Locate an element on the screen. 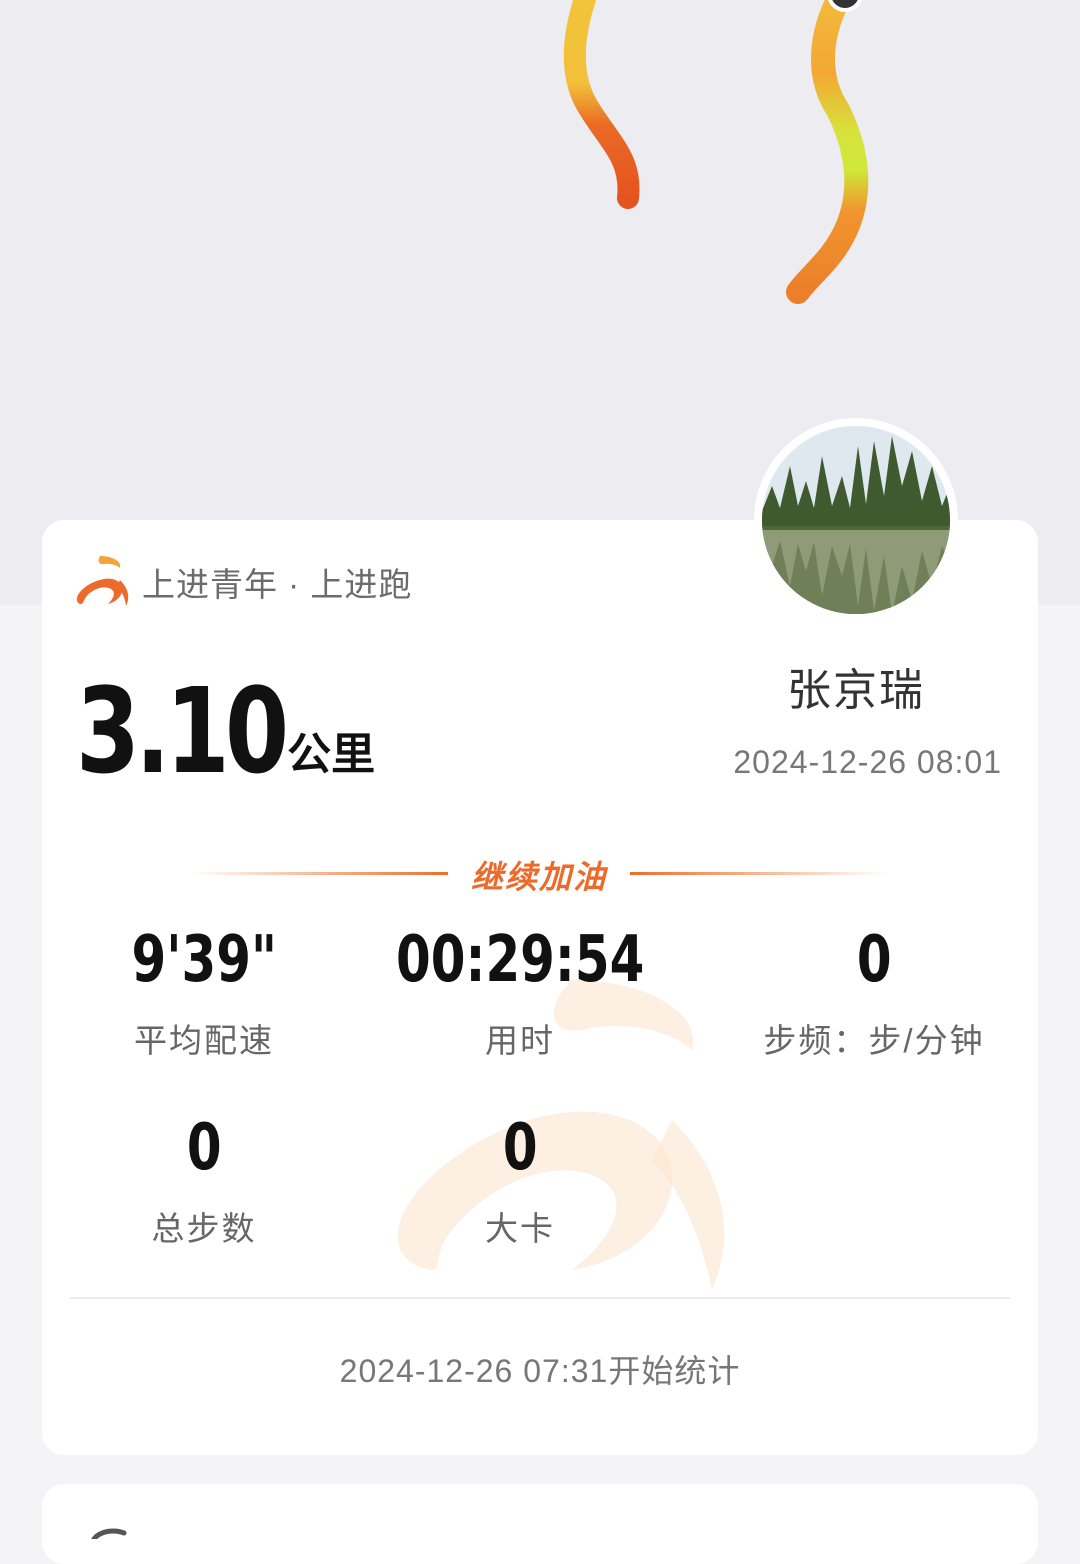  start-time: 2024-12-26 07:31开始统计 is located at coordinates (540, 1371).